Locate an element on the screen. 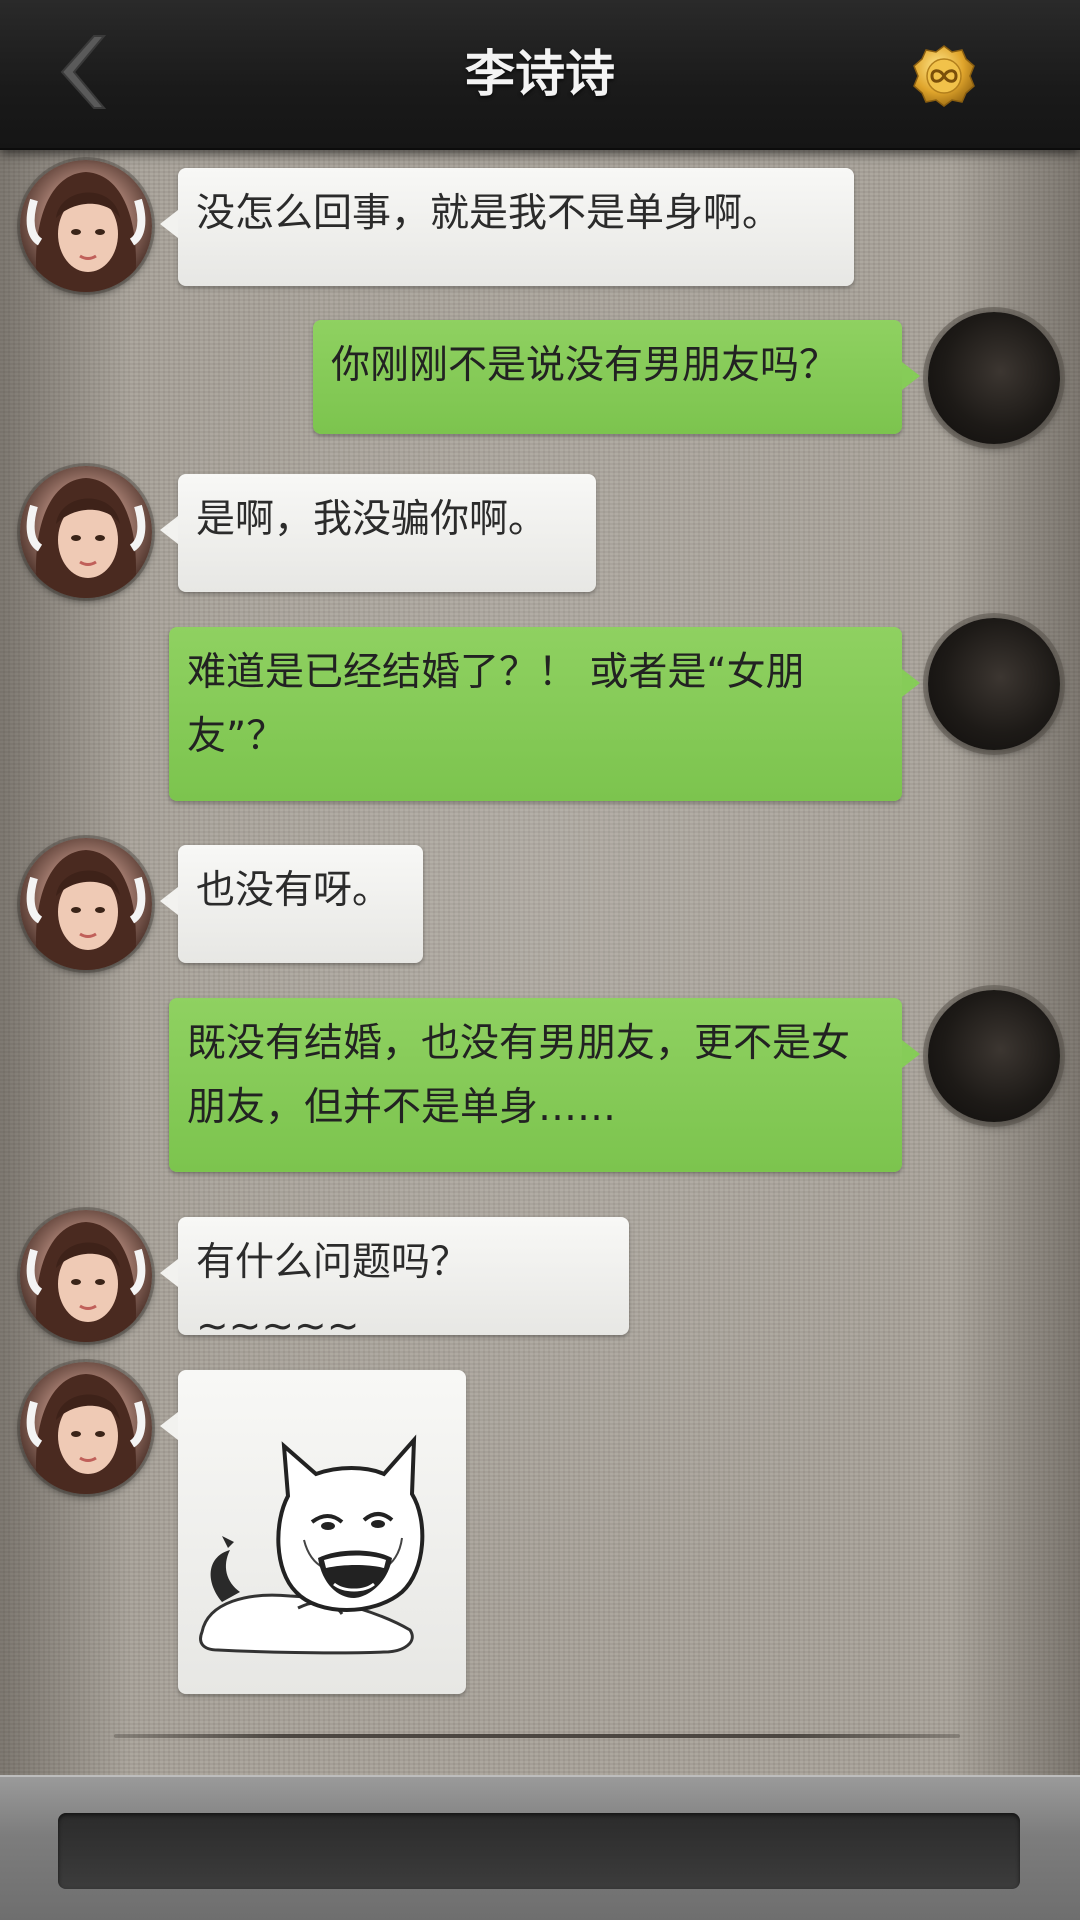 This screenshot has height=1920, width=1080. message-text: 是啊，我没骗你啊。 is located at coordinates (372, 519).